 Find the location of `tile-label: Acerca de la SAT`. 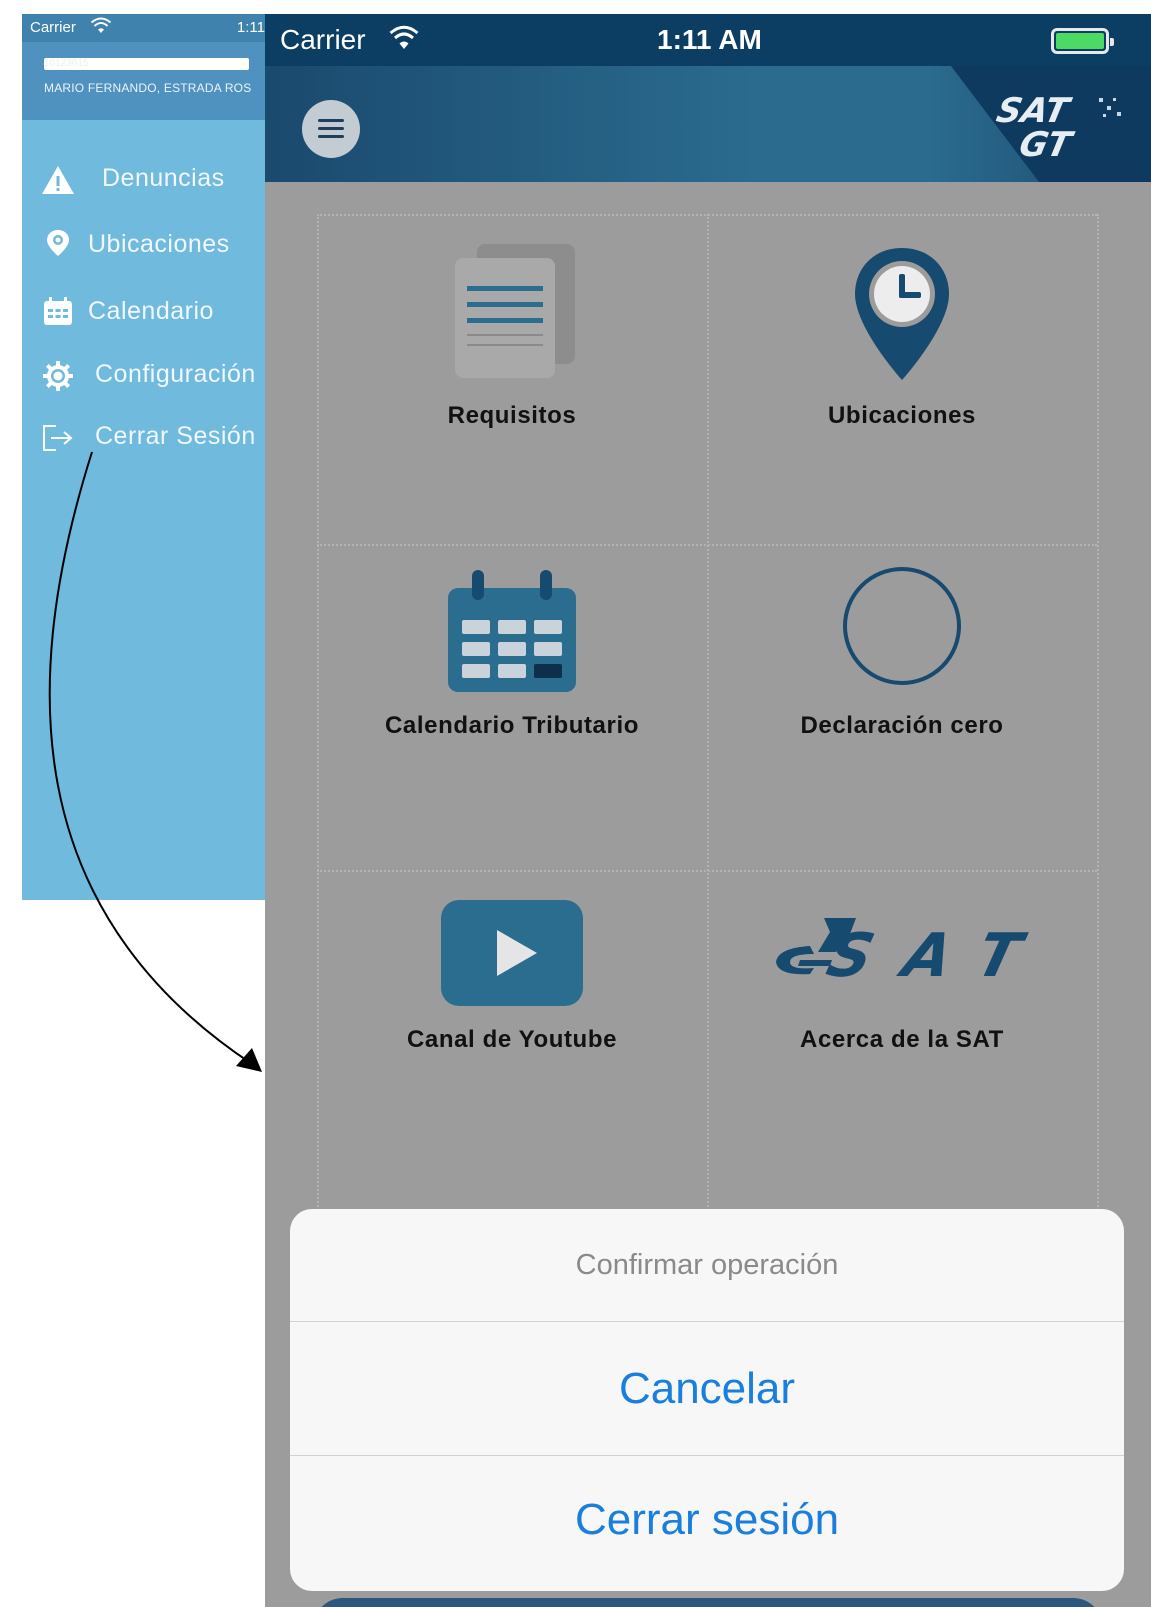

tile-label: Acerca de la SAT is located at coordinates (902, 1039).